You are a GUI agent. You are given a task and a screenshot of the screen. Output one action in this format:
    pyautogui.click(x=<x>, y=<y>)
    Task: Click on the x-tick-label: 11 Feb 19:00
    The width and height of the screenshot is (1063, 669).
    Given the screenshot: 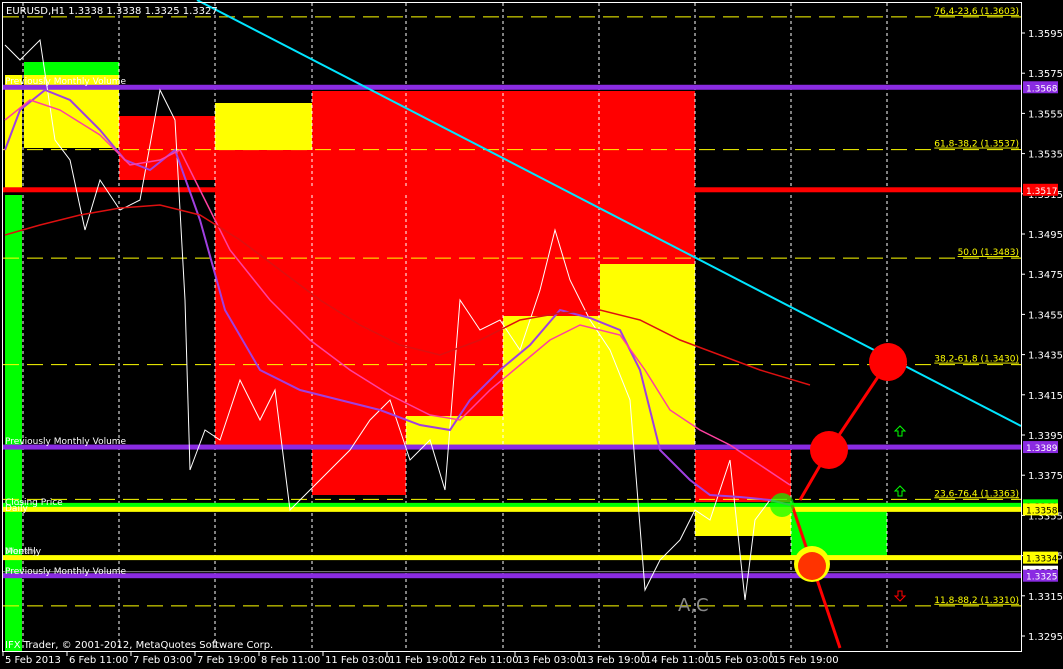 What is the action you would take?
    pyautogui.click(x=422, y=660)
    